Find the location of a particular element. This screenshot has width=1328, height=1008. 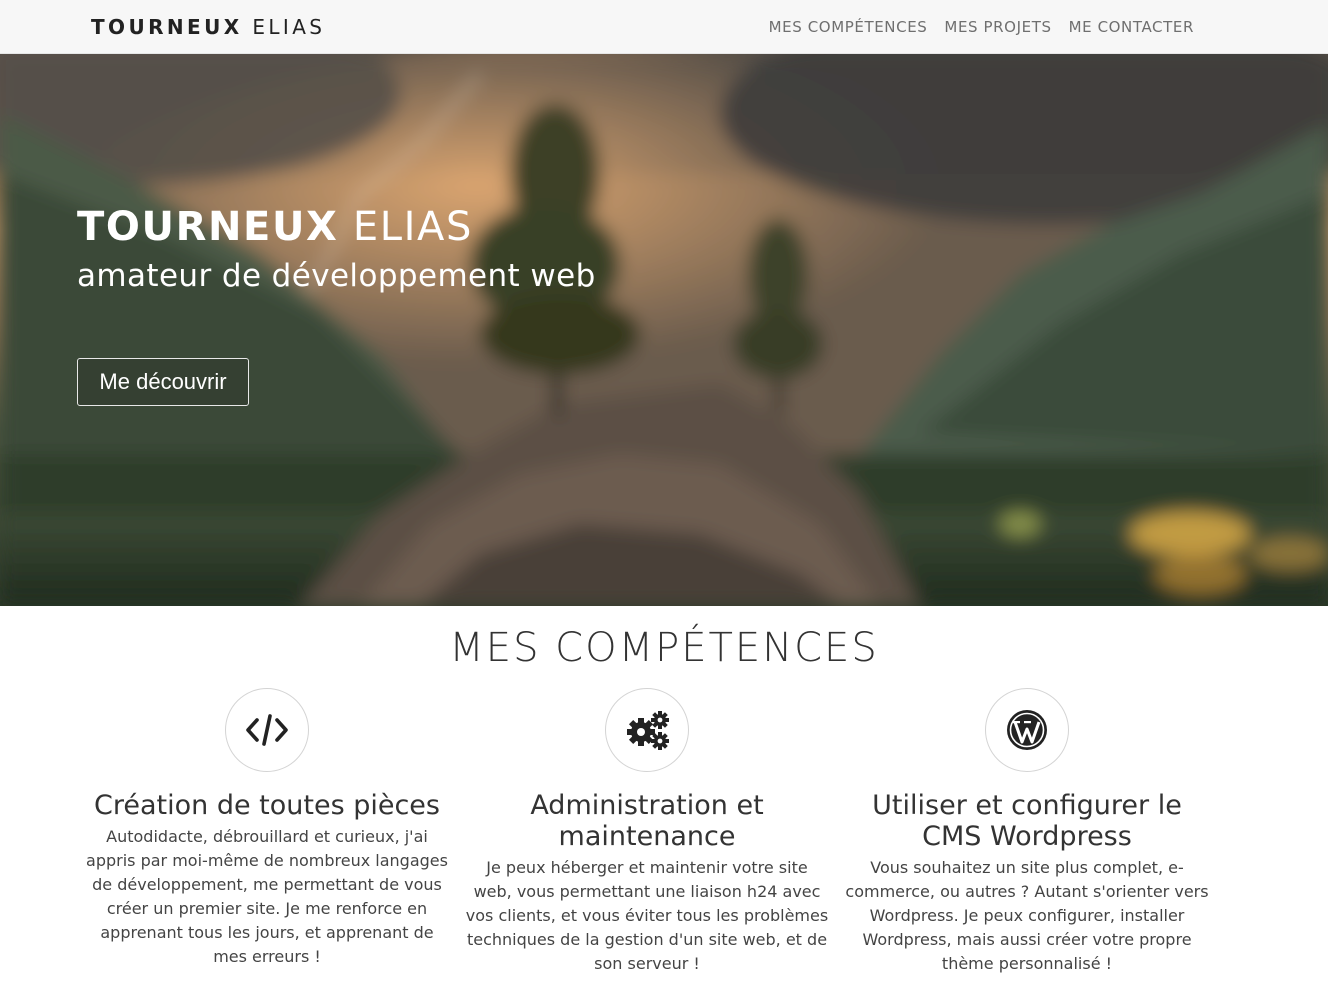

code-icon is located at coordinates (267, 730).